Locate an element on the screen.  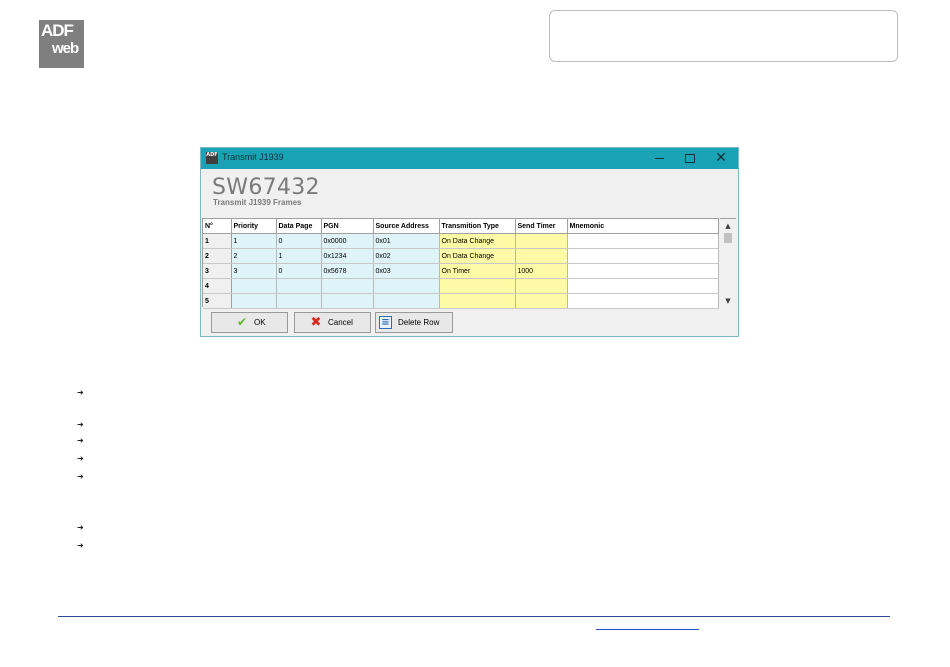
table-row: 5 is located at coordinates (461, 301).